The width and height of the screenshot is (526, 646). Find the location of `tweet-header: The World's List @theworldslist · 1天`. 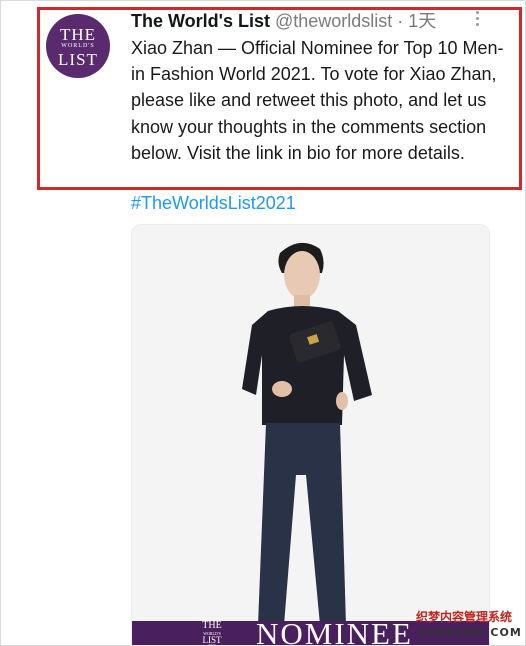

tweet-header: The World's List @theworldslist · 1天 is located at coordinates (283, 21).